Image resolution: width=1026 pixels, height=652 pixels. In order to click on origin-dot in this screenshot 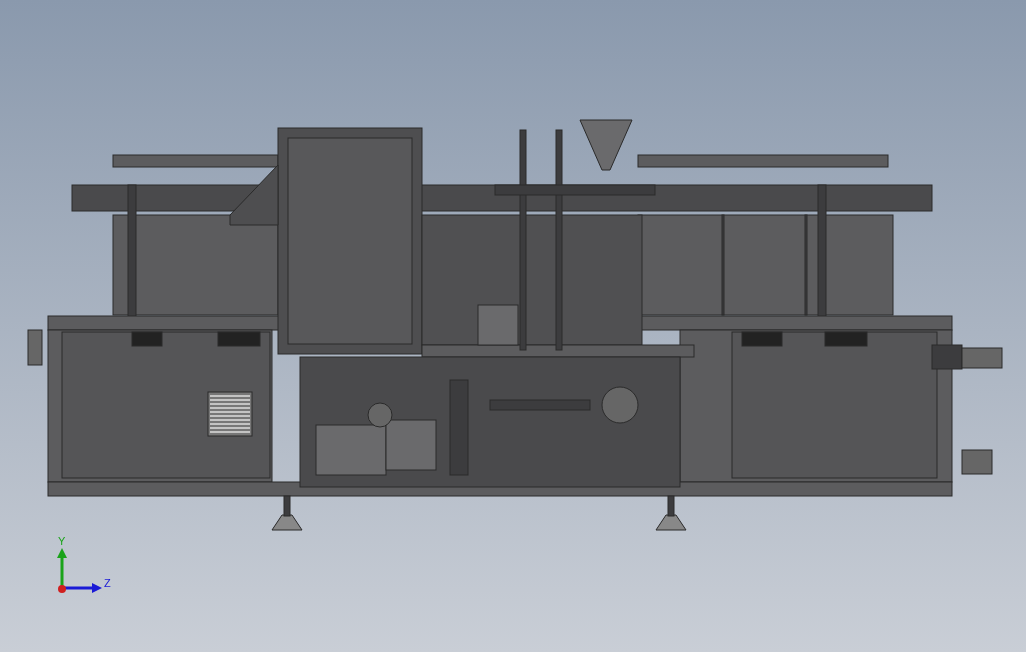, I will do `click(62, 589)`.